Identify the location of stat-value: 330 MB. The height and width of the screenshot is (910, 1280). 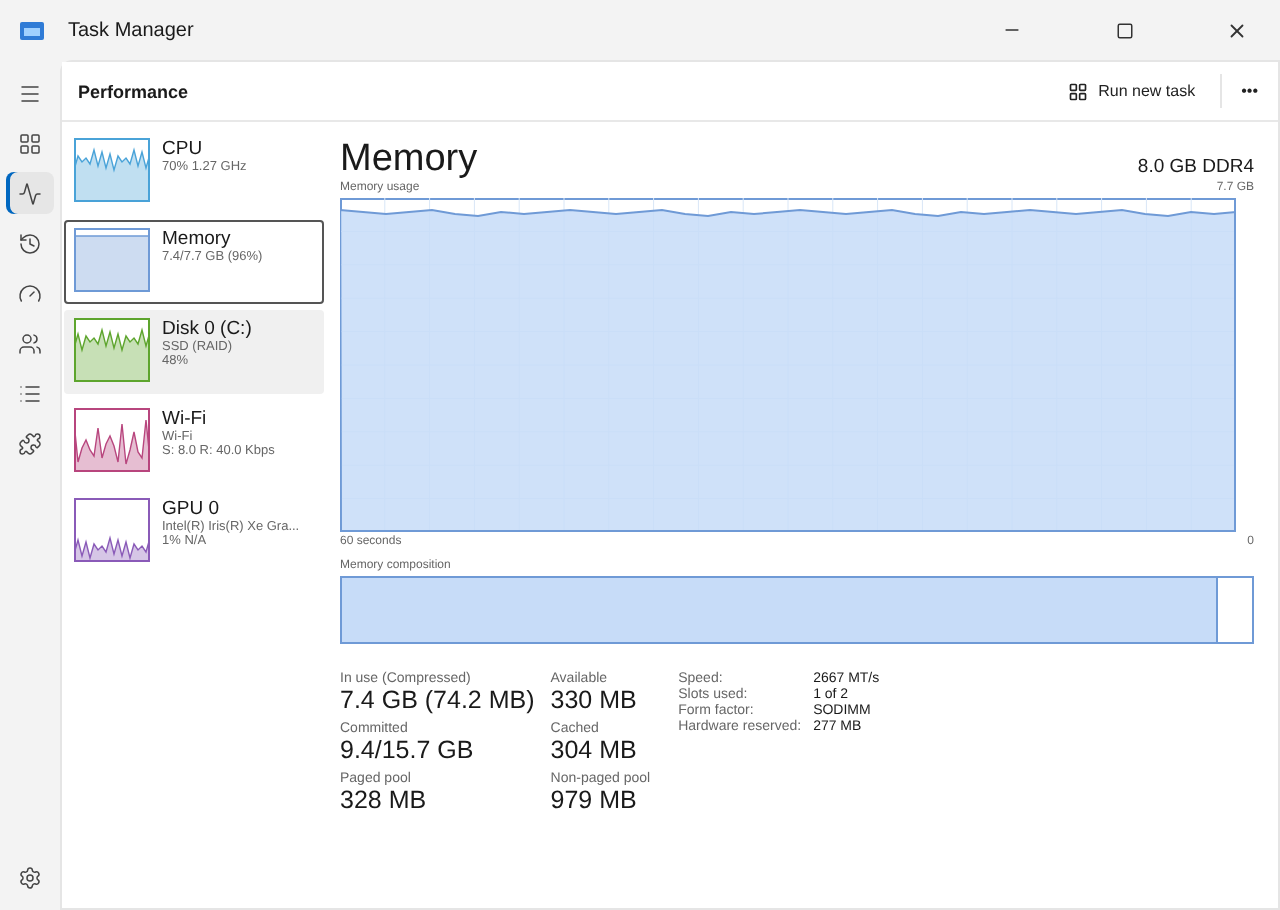
(594, 700).